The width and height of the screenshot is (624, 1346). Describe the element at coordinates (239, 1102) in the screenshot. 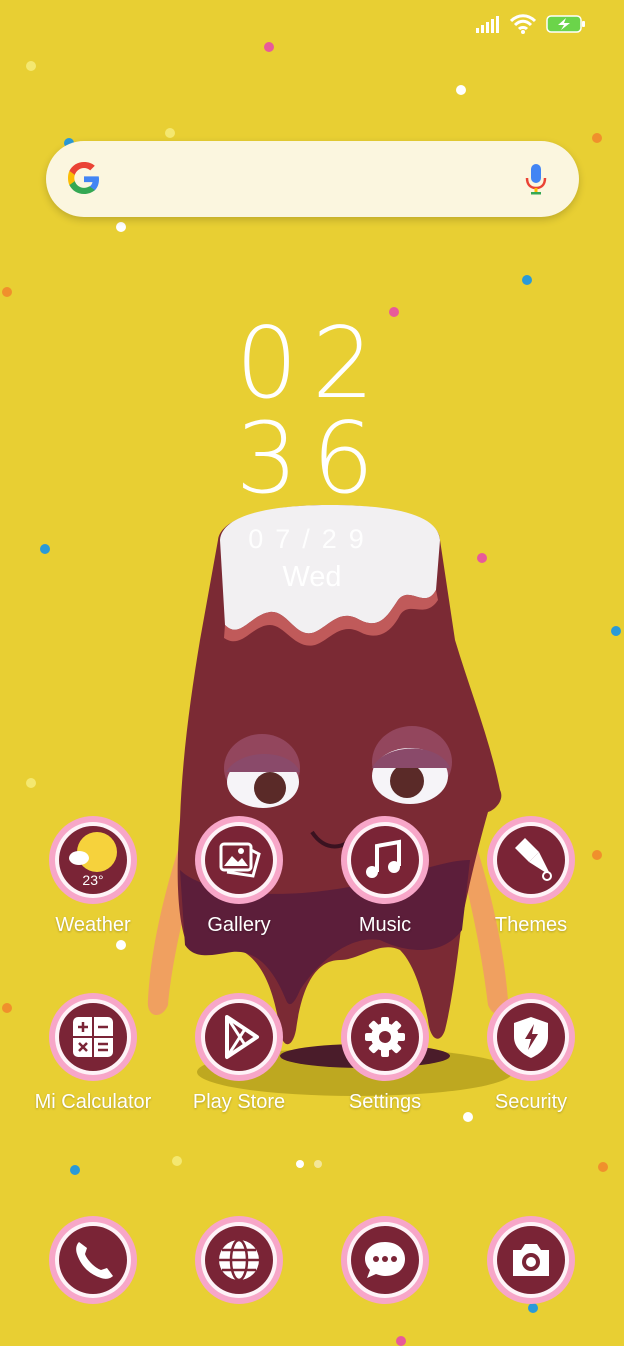

I see `app-label: Play Store` at that location.